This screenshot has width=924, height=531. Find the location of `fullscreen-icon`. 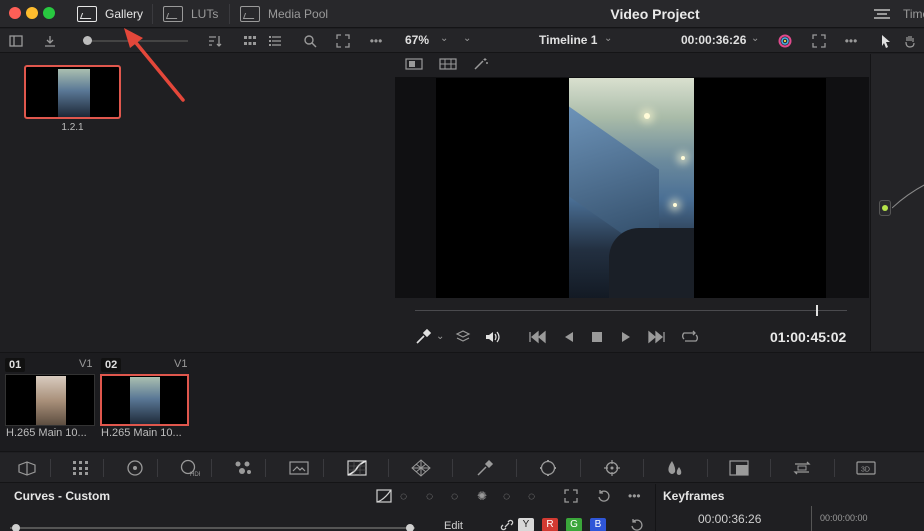

fullscreen-icon is located at coordinates (819, 41).